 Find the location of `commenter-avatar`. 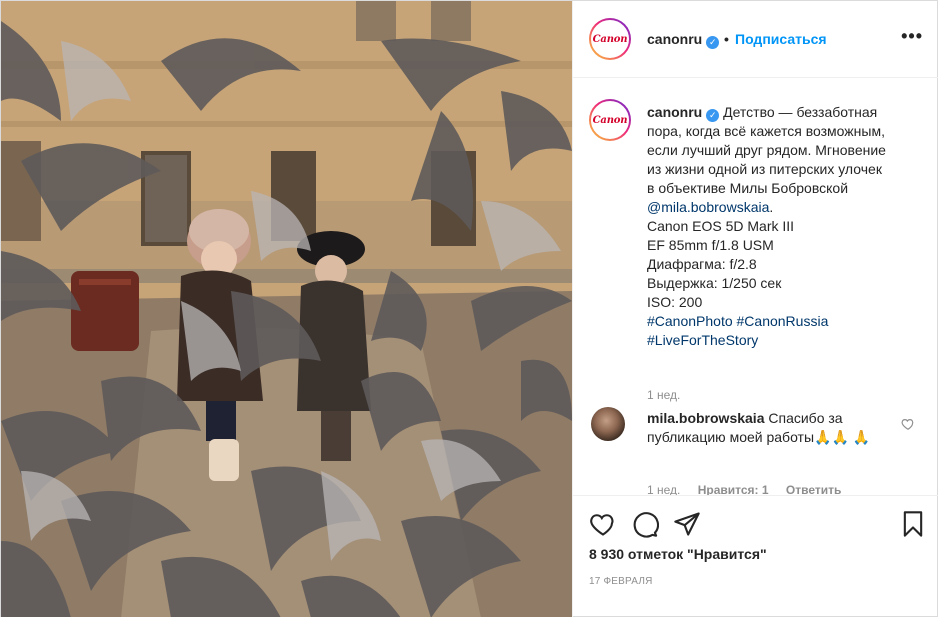

commenter-avatar is located at coordinates (608, 424).